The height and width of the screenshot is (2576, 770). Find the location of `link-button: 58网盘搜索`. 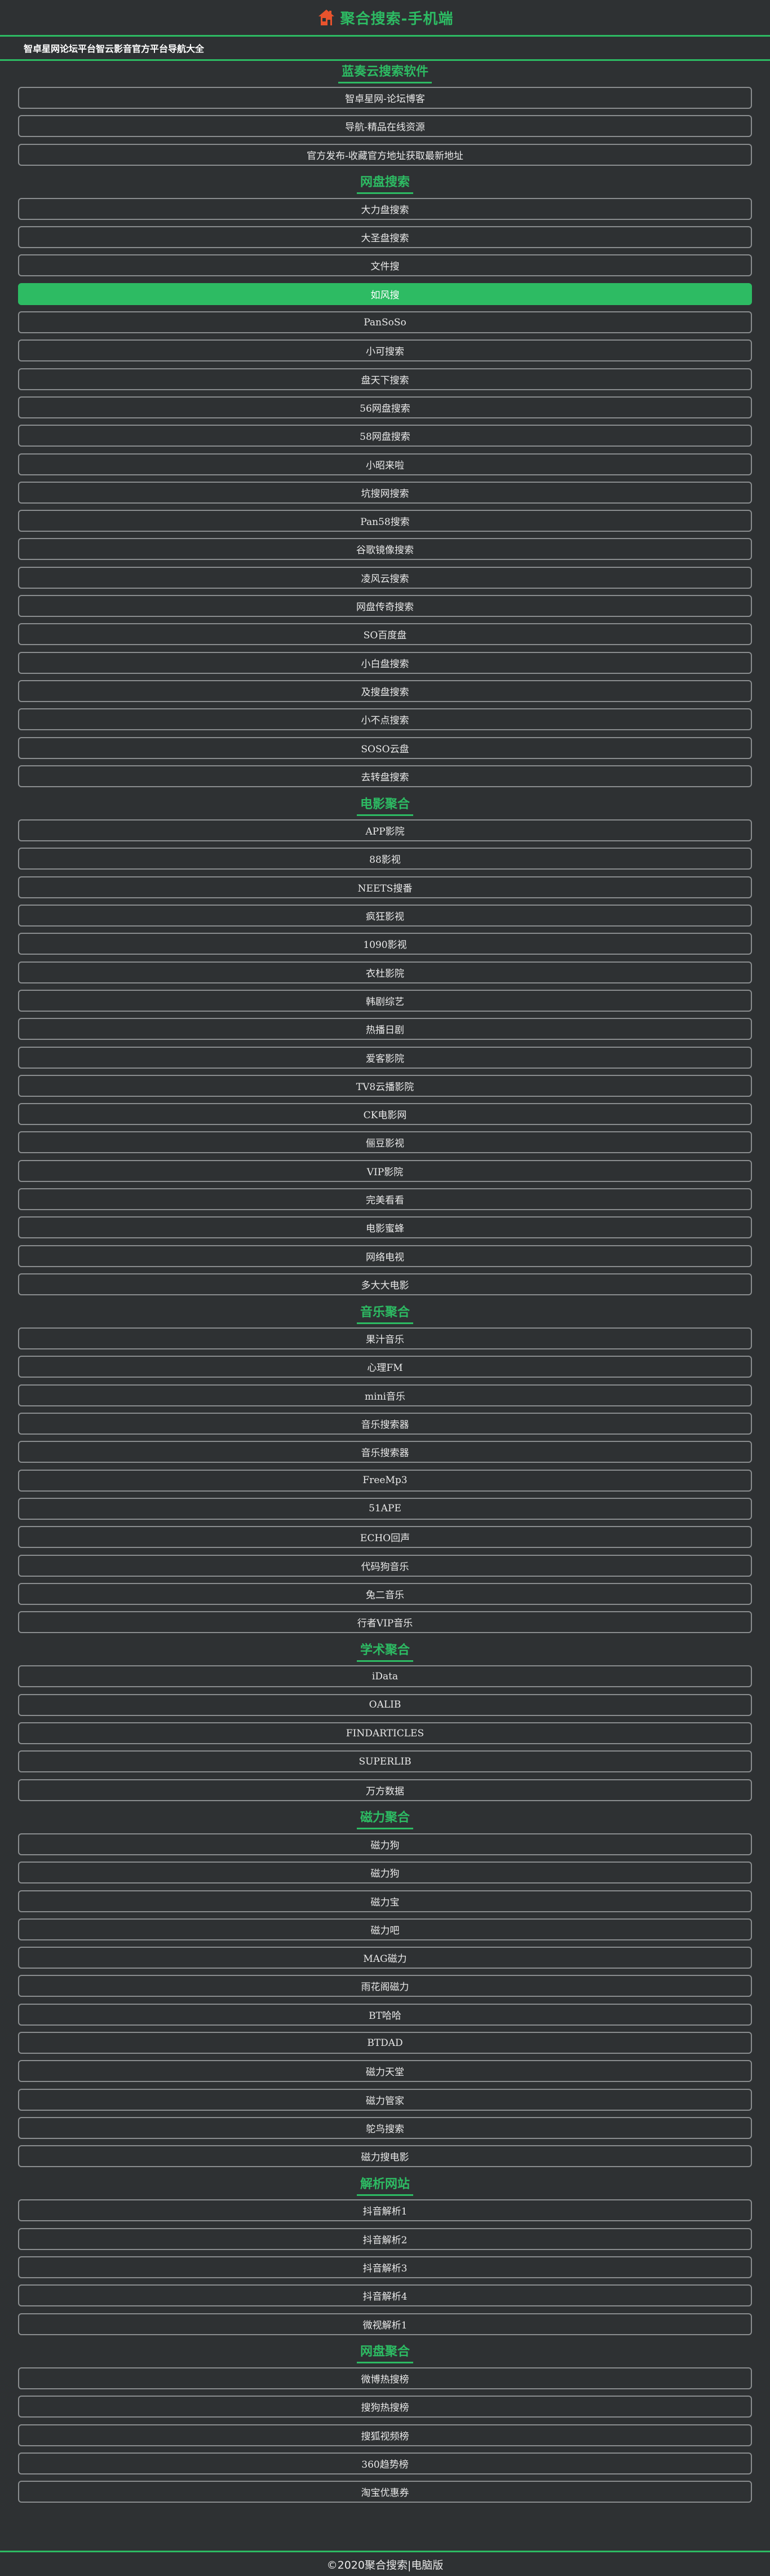

link-button: 58网盘搜索 is located at coordinates (385, 436).